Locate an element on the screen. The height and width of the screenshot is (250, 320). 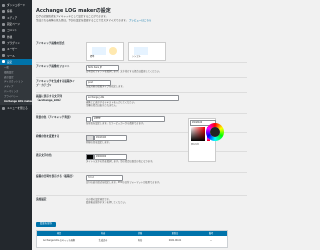
opt-desc: その他の設定項目です。 変更後は保存ボタンを押してください。 is located at coordinates (107, 201).